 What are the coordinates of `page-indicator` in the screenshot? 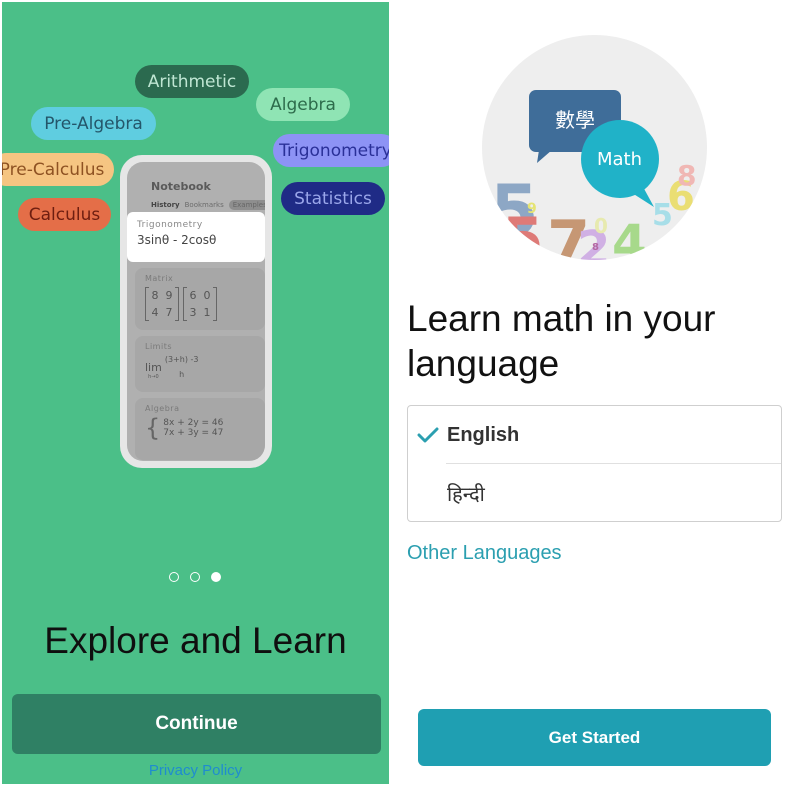 It's located at (195, 577).